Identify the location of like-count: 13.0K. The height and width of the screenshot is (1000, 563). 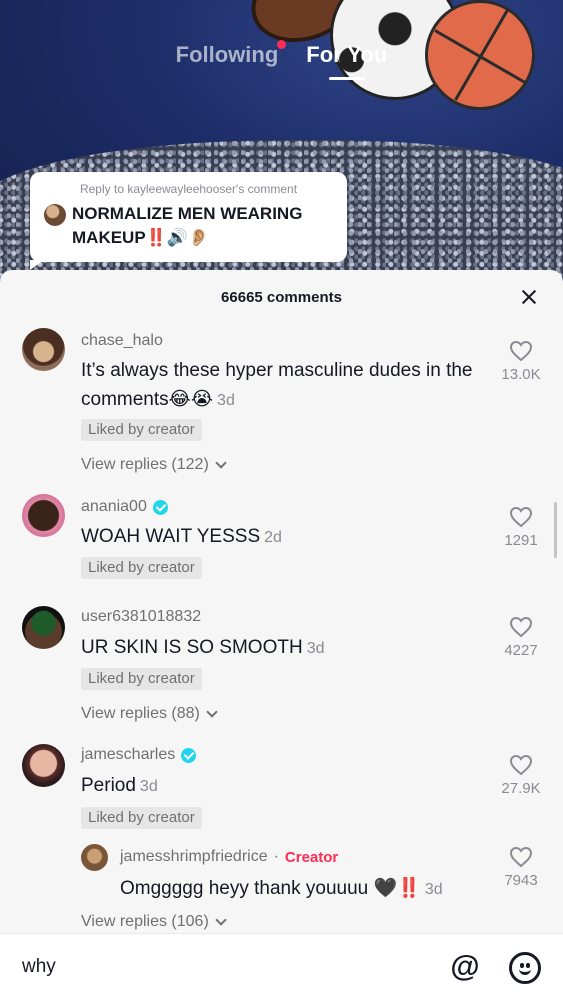
(521, 374).